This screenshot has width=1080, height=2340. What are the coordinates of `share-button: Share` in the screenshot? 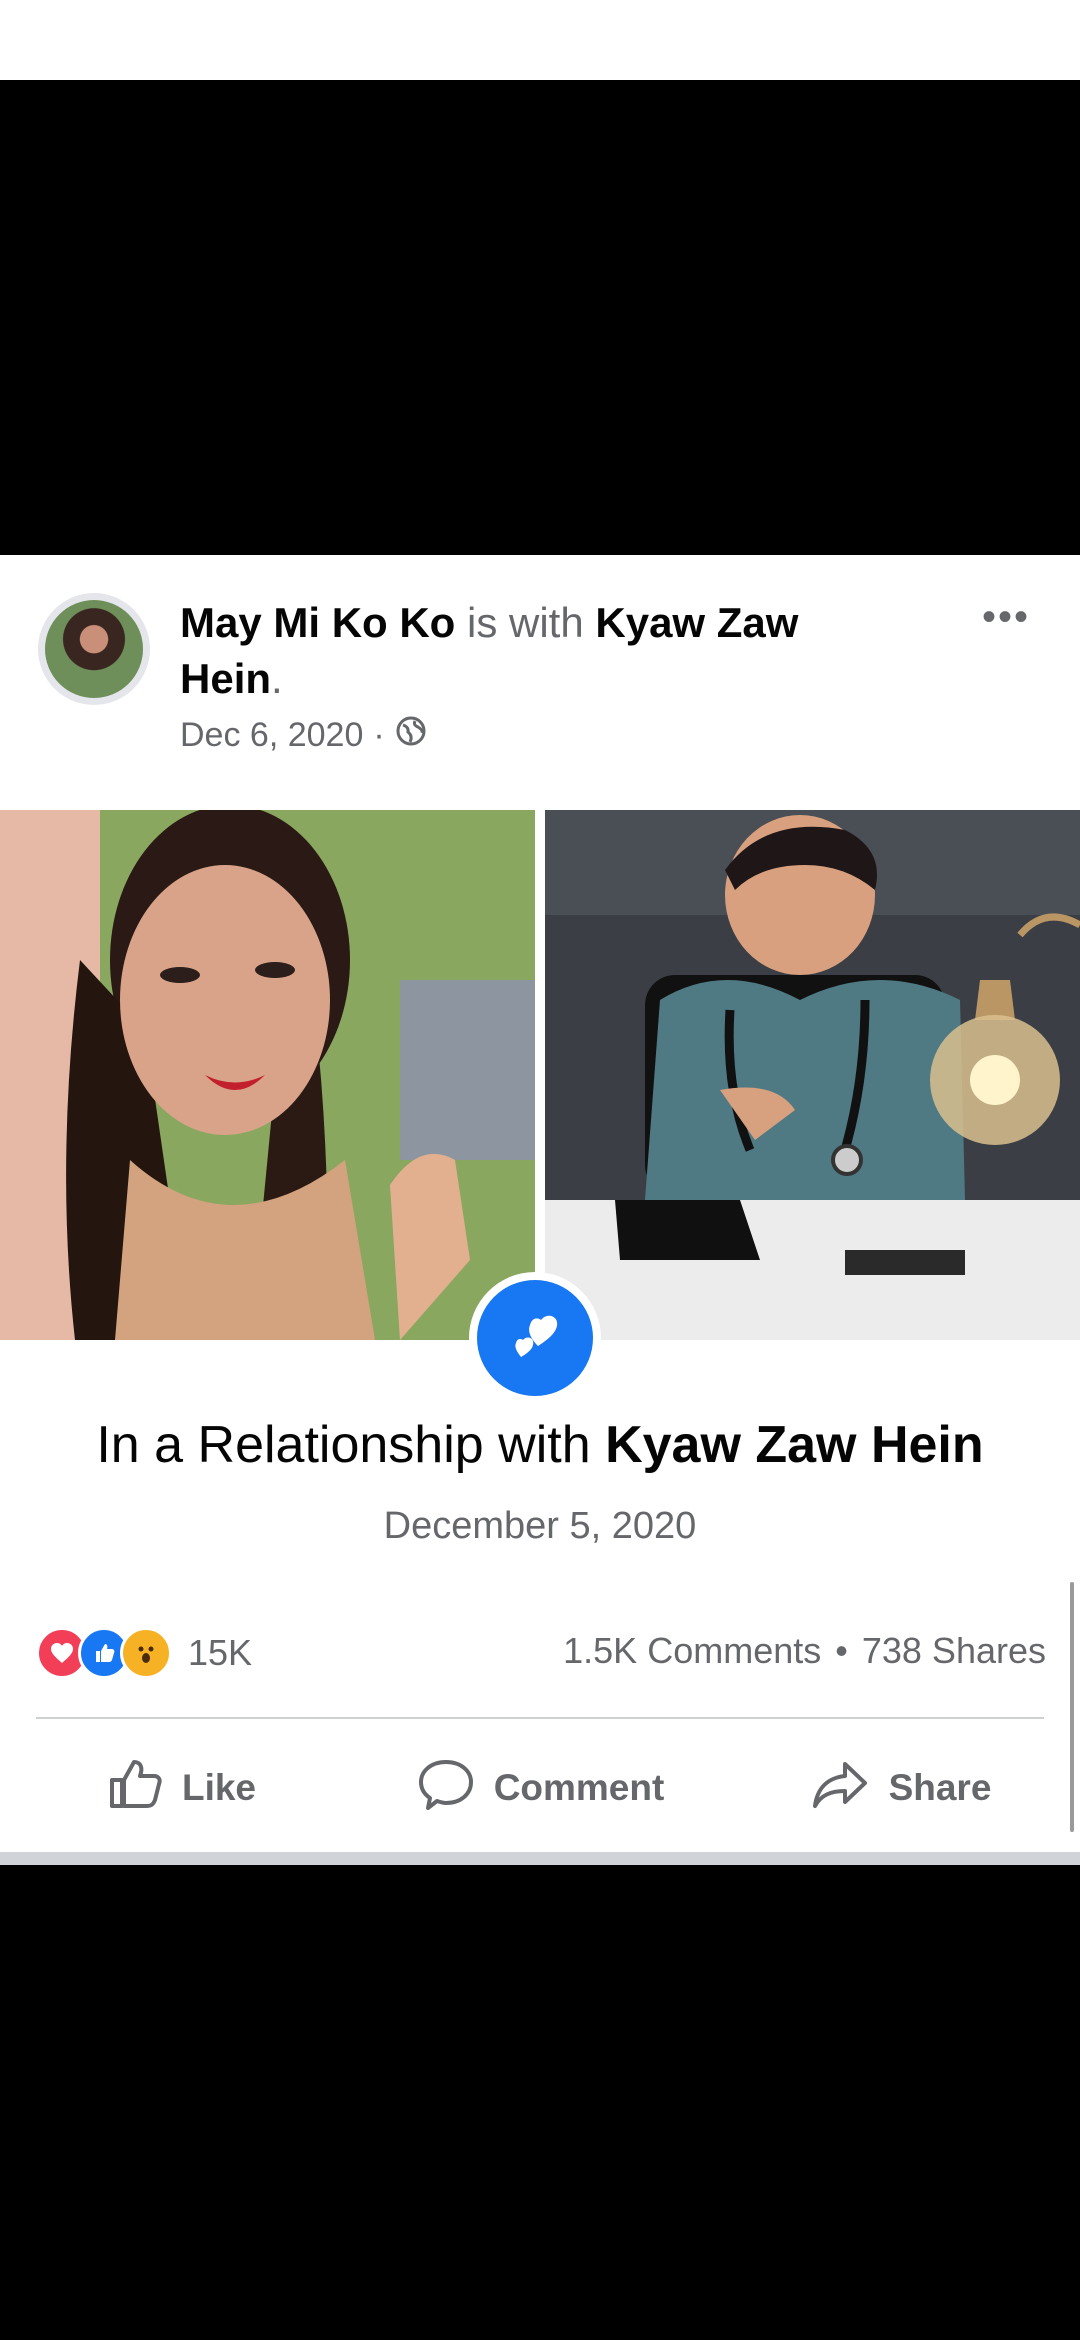 It's located at (900, 1788).